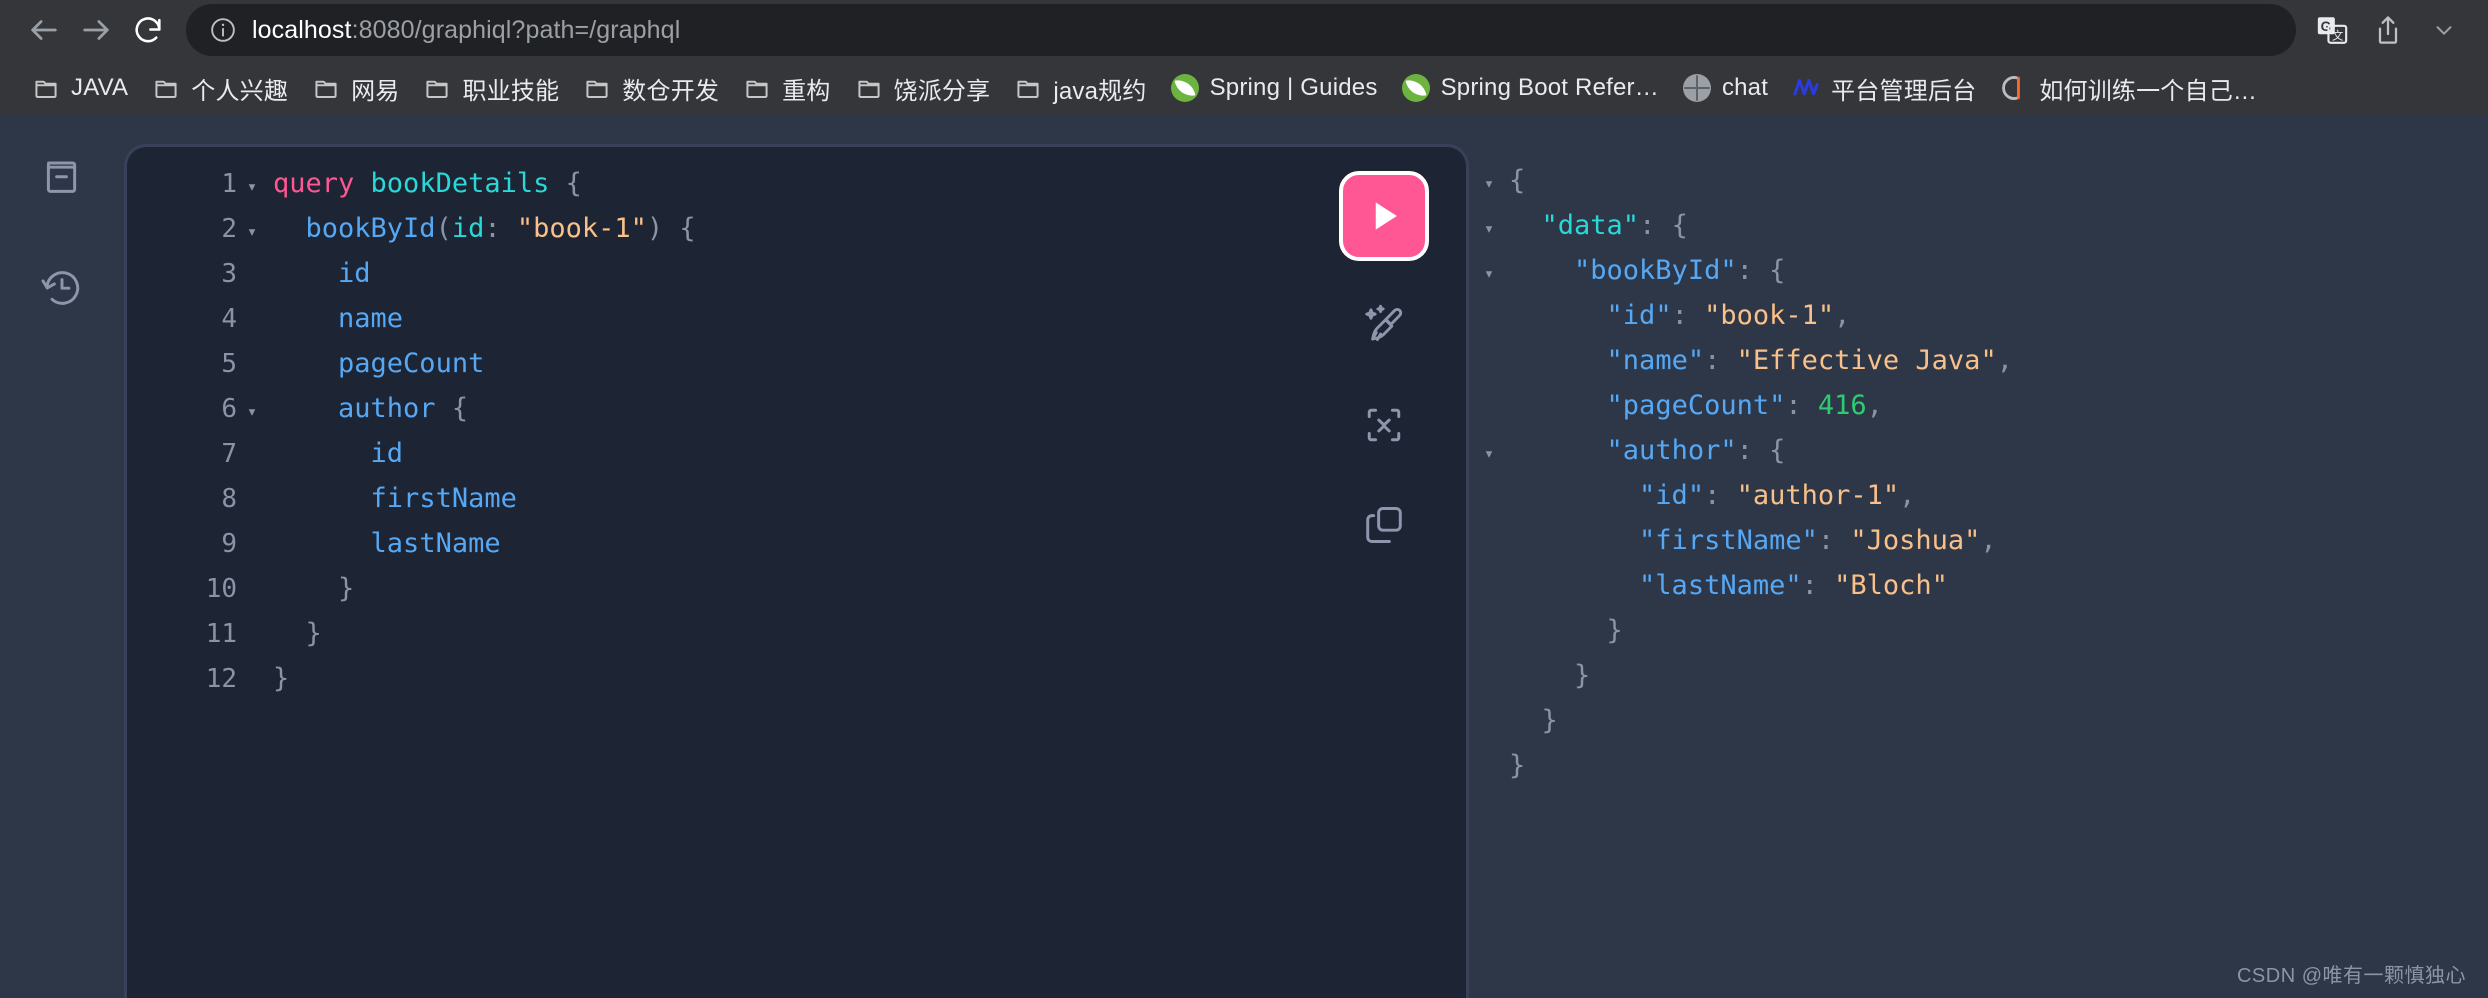 This screenshot has height=998, width=2488. Describe the element at coordinates (387, 408) in the screenshot. I see `code-token: author` at that location.